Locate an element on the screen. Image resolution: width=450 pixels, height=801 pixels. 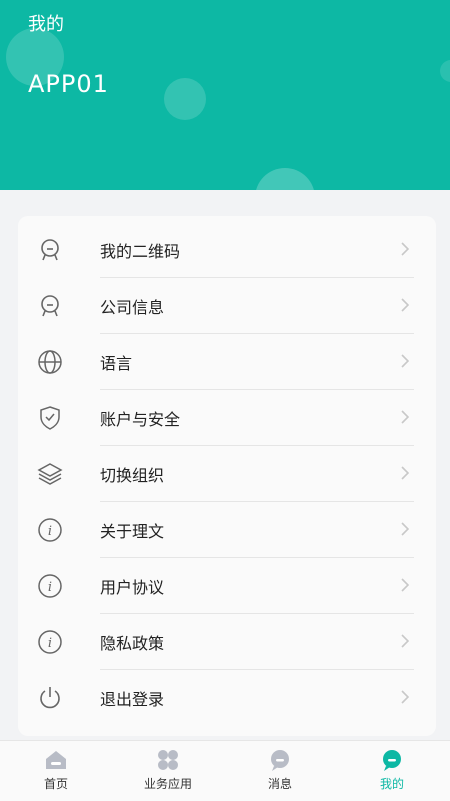
power-icon is located at coordinates (50, 698).